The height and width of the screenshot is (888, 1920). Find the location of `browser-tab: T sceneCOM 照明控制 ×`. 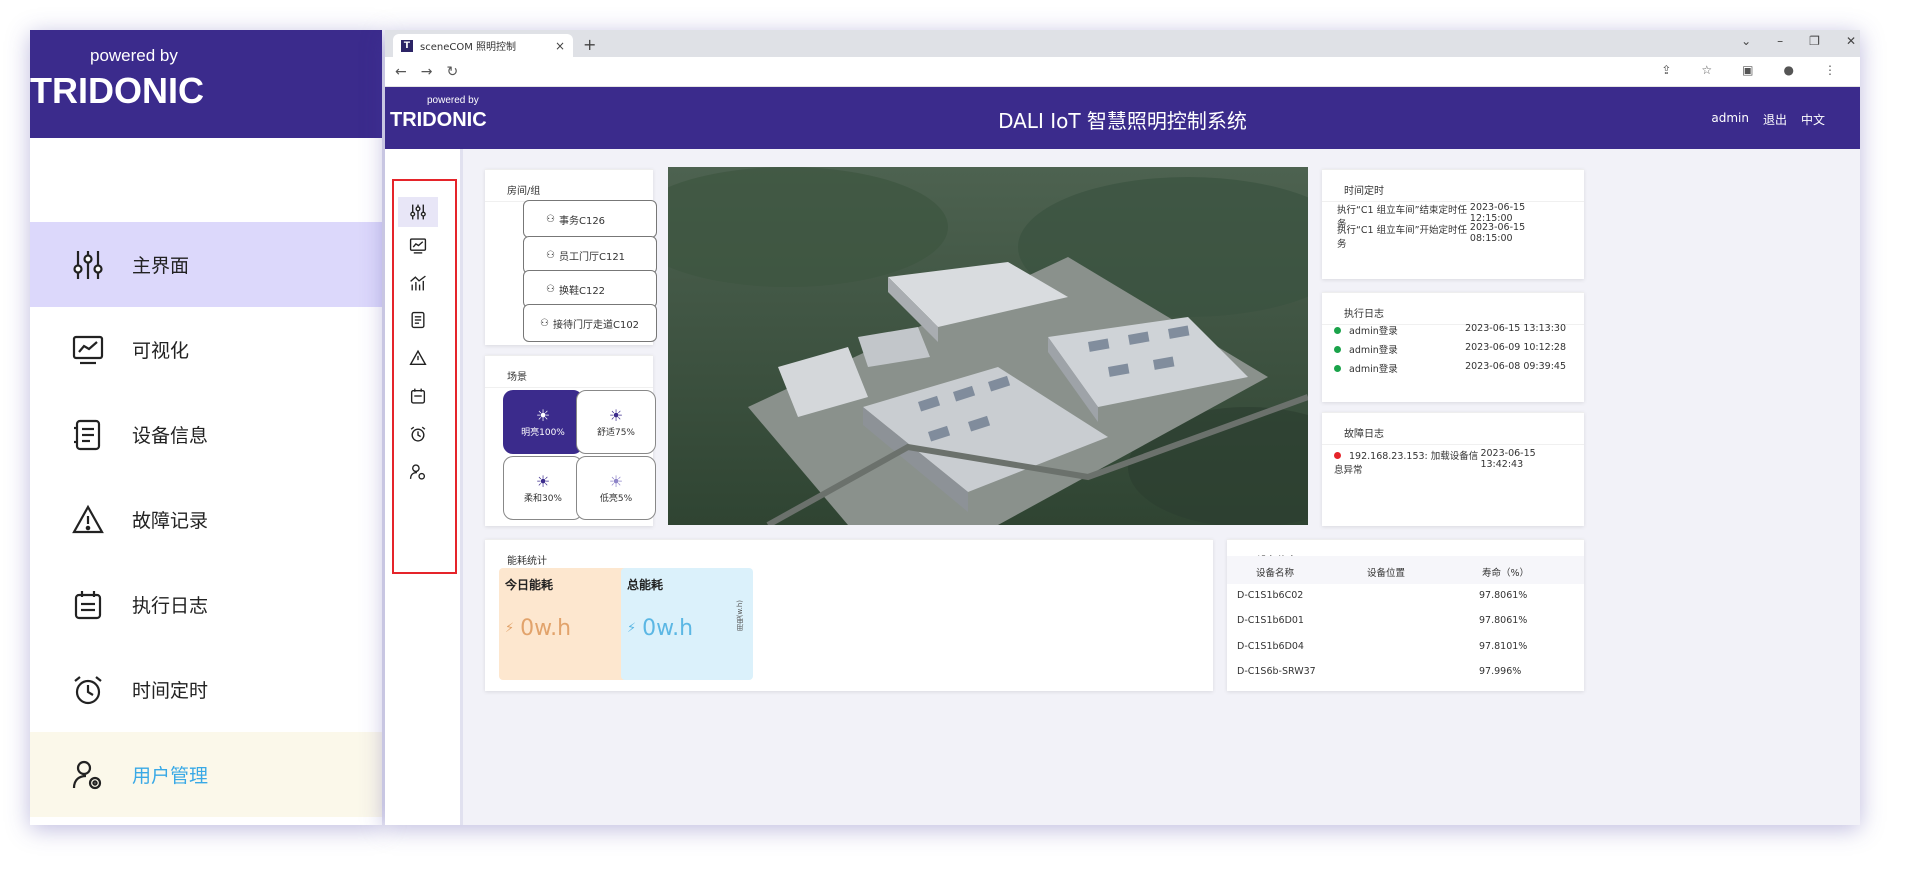

browser-tab: T sceneCOM 照明控制 × is located at coordinates (483, 45).